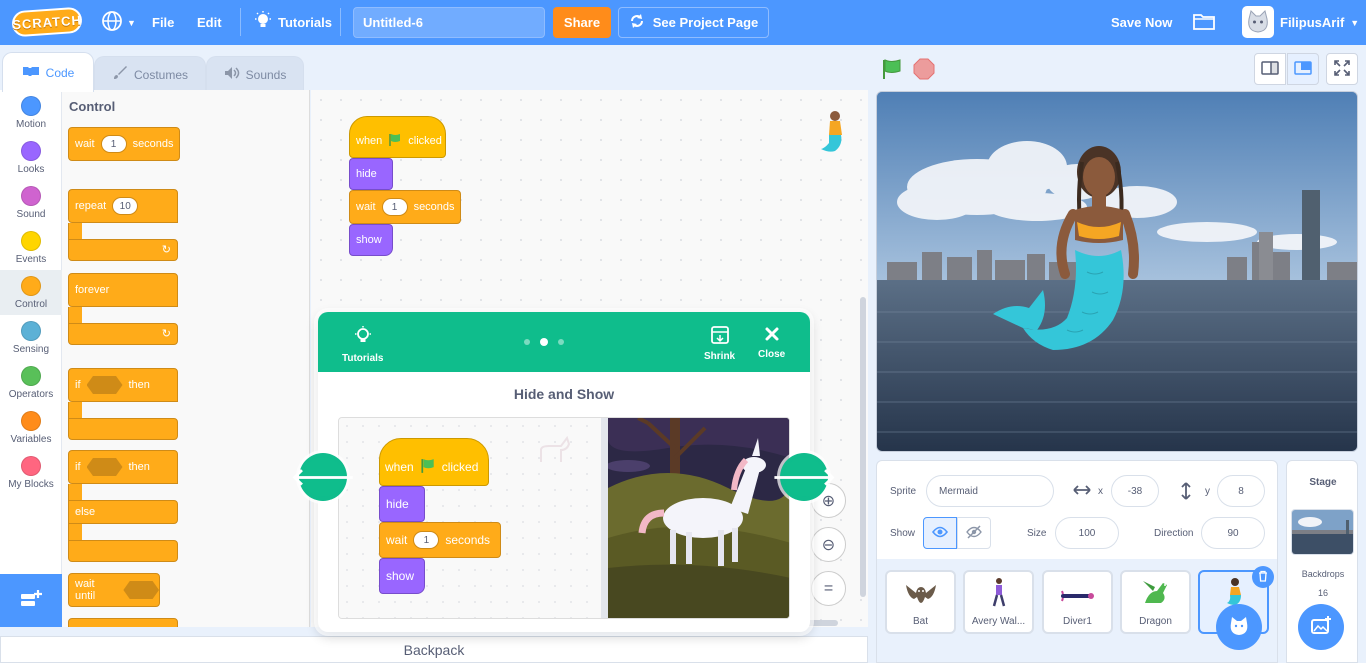  I want to click on see-project-page-label: See Project Page, so click(705, 22).